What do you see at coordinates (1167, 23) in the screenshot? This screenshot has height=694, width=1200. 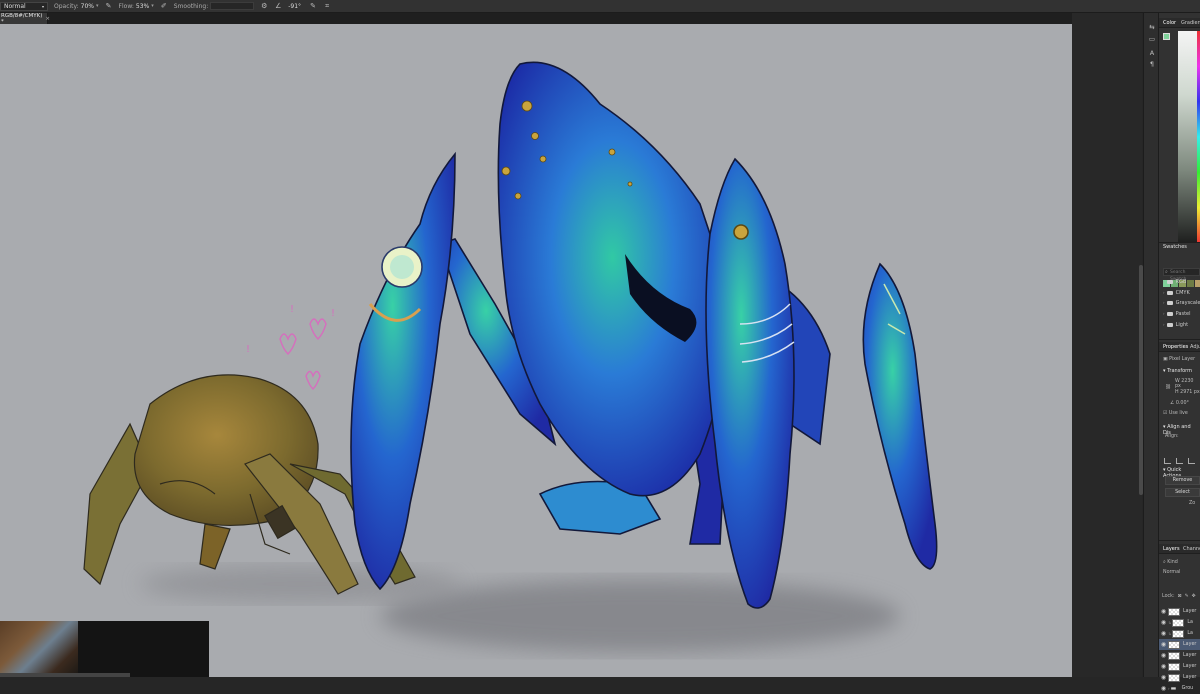 I see `tab-color: Color` at bounding box center [1167, 23].